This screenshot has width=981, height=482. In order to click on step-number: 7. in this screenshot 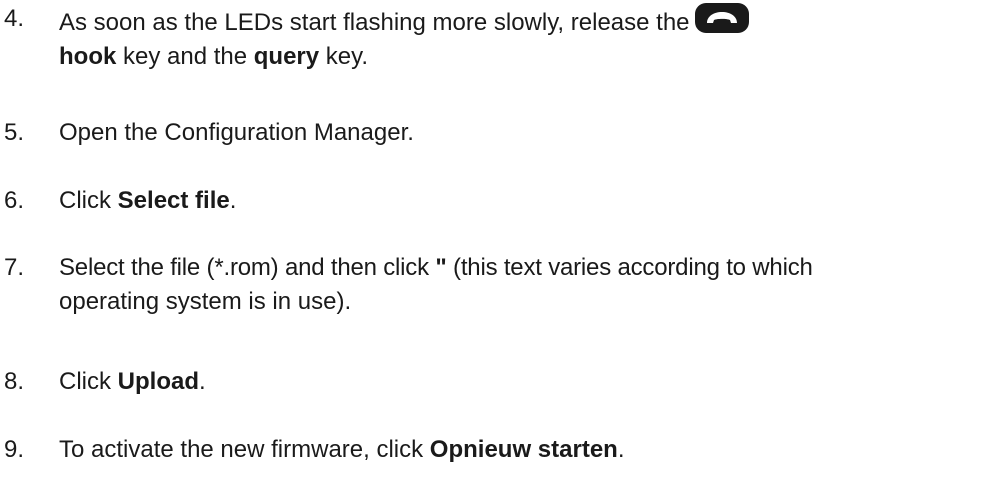, I will do `click(14, 267)`.